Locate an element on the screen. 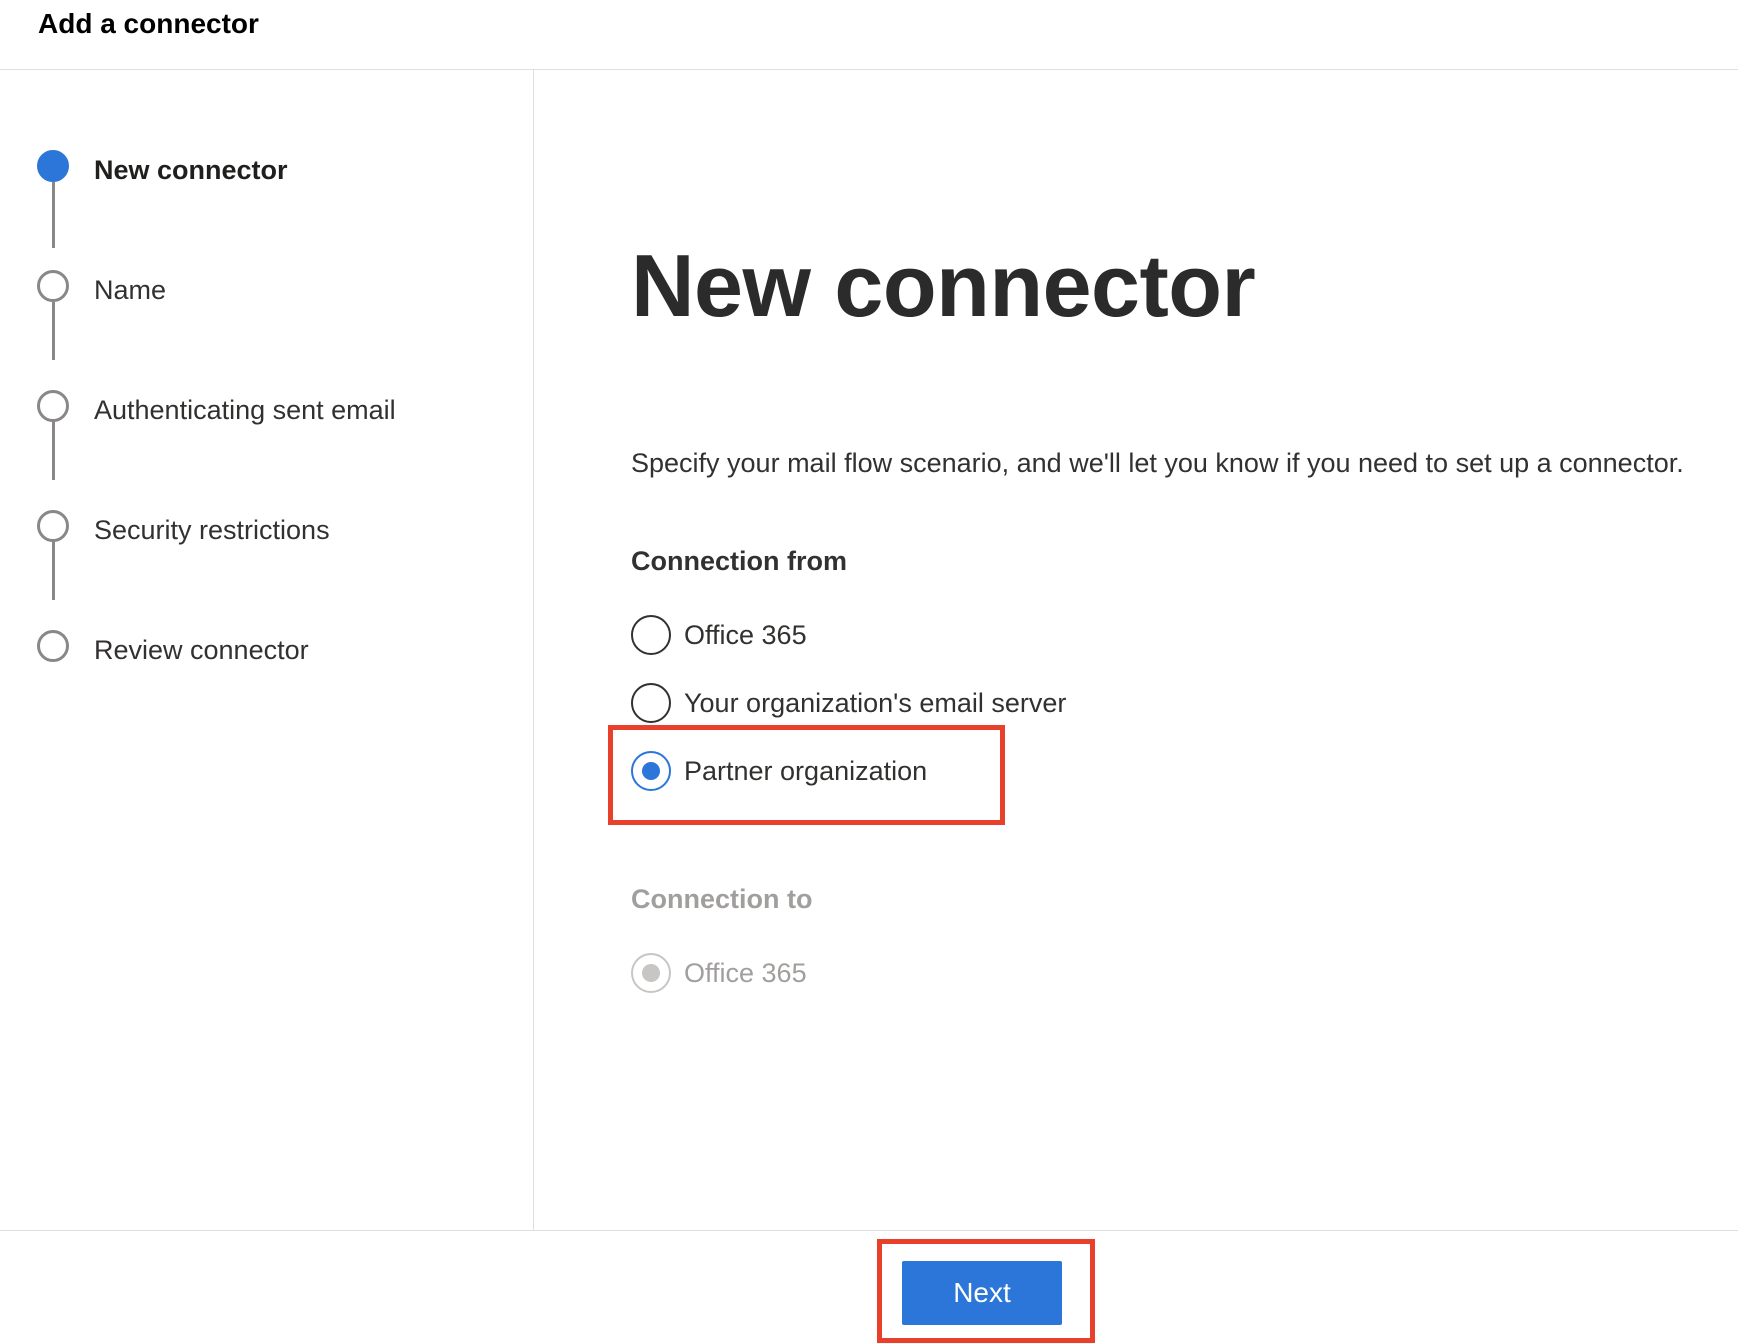  header: Add a connector is located at coordinates (869, 35).